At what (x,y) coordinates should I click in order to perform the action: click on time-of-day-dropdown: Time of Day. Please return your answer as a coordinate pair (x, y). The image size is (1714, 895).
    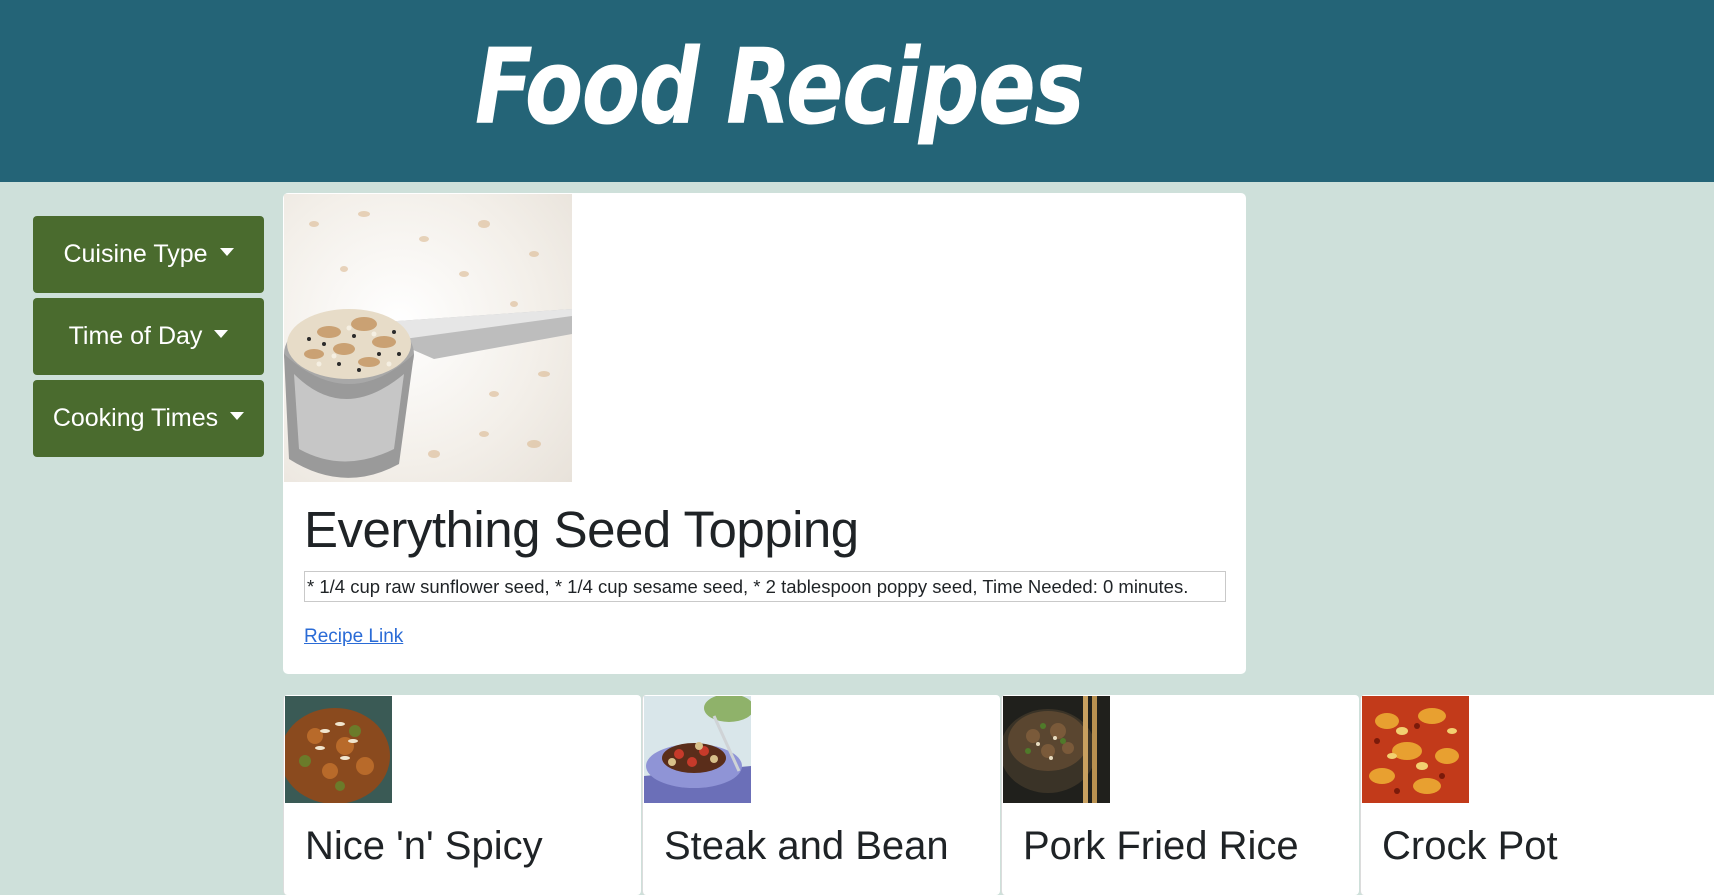
    Looking at the image, I should click on (148, 336).